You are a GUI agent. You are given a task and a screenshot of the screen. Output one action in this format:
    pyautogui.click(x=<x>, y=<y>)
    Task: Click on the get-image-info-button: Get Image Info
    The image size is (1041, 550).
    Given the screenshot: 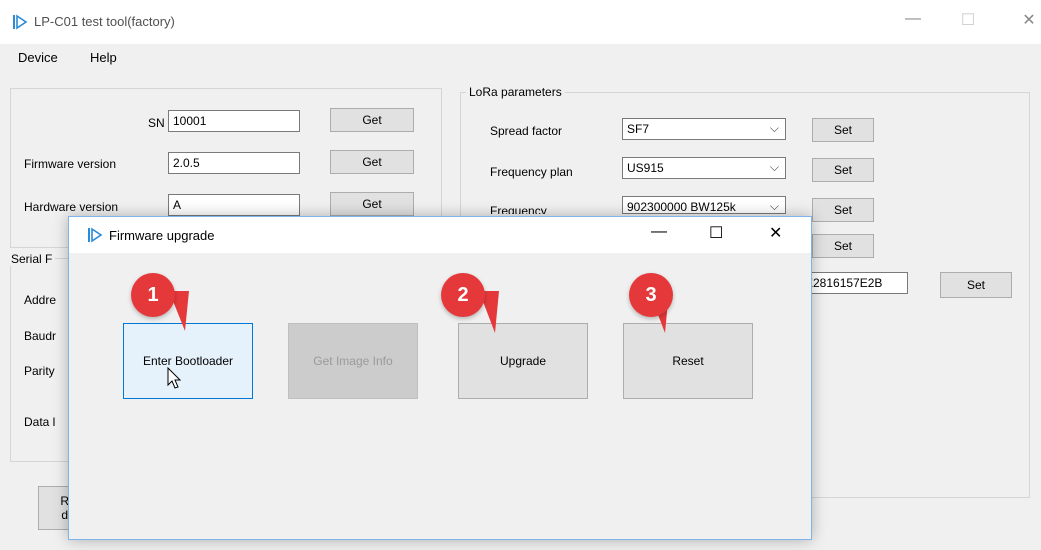 What is the action you would take?
    pyautogui.click(x=353, y=361)
    